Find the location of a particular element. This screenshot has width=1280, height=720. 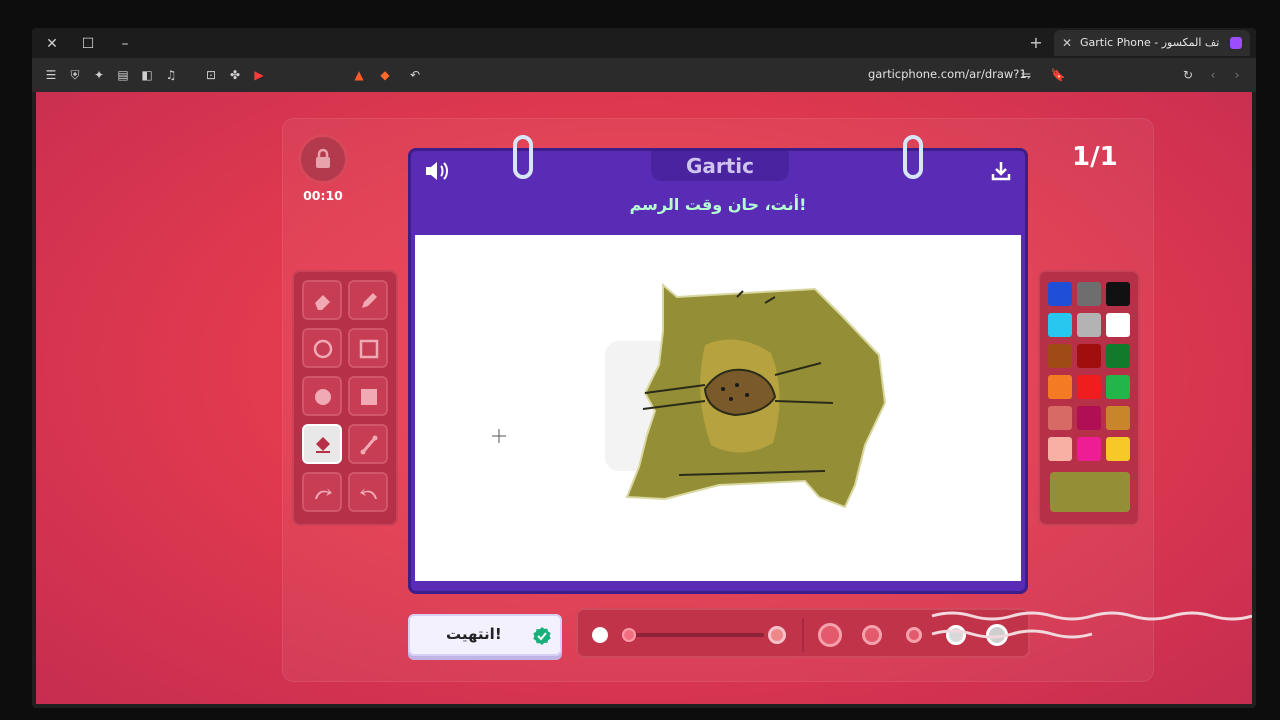

square-outline-tool is located at coordinates (368, 348).